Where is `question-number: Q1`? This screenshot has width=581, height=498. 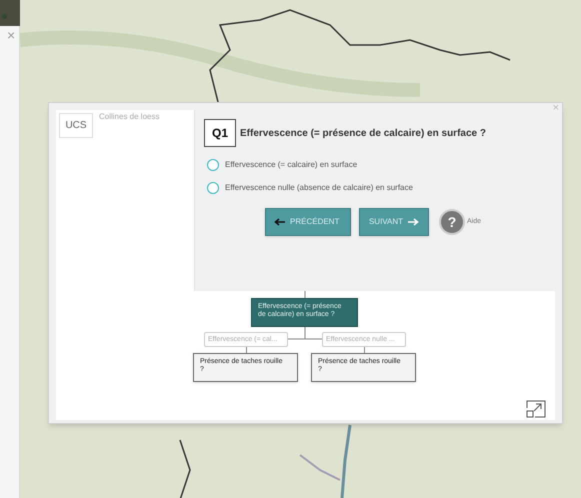 question-number: Q1 is located at coordinates (220, 133).